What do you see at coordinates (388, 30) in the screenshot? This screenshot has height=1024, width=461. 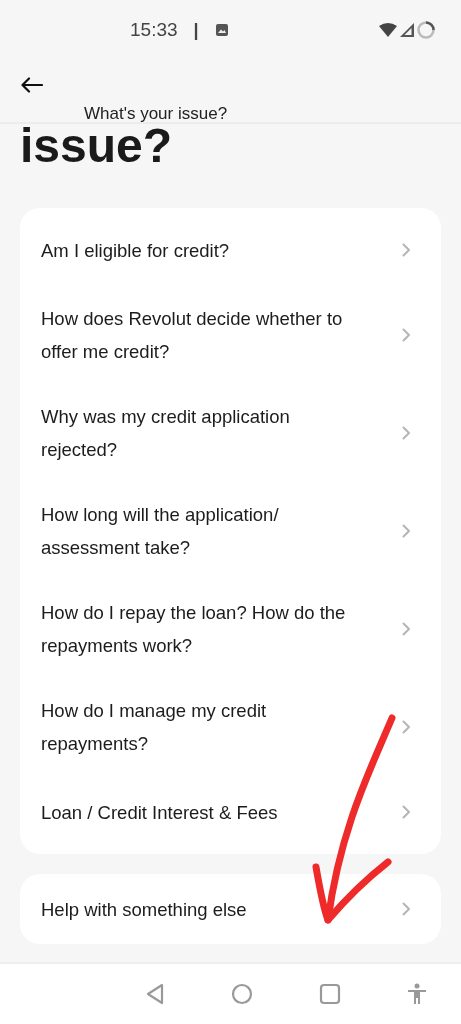 I see `wifi-icon` at bounding box center [388, 30].